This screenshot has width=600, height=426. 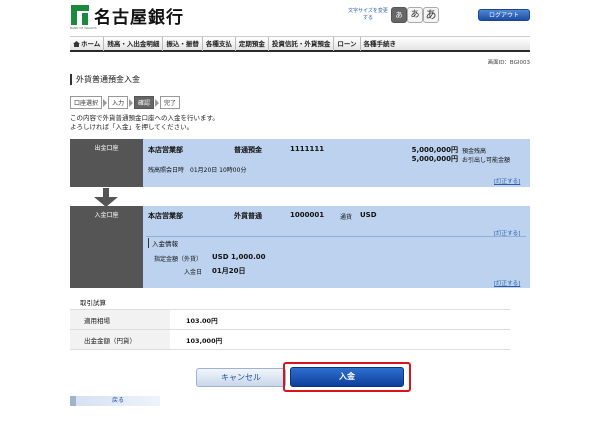 What do you see at coordinates (307, 149) in the screenshot?
I see `withdraw-account-number: 1111111` at bounding box center [307, 149].